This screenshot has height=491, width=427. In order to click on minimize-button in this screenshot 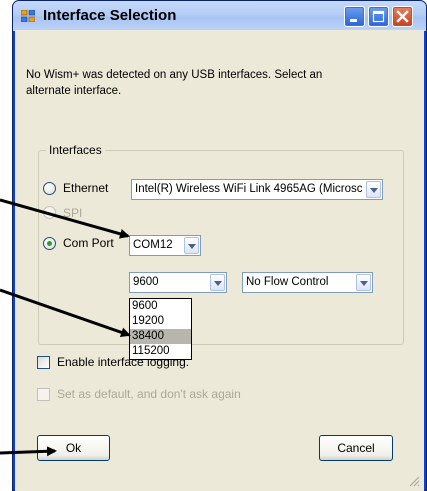, I will do `click(354, 16)`.